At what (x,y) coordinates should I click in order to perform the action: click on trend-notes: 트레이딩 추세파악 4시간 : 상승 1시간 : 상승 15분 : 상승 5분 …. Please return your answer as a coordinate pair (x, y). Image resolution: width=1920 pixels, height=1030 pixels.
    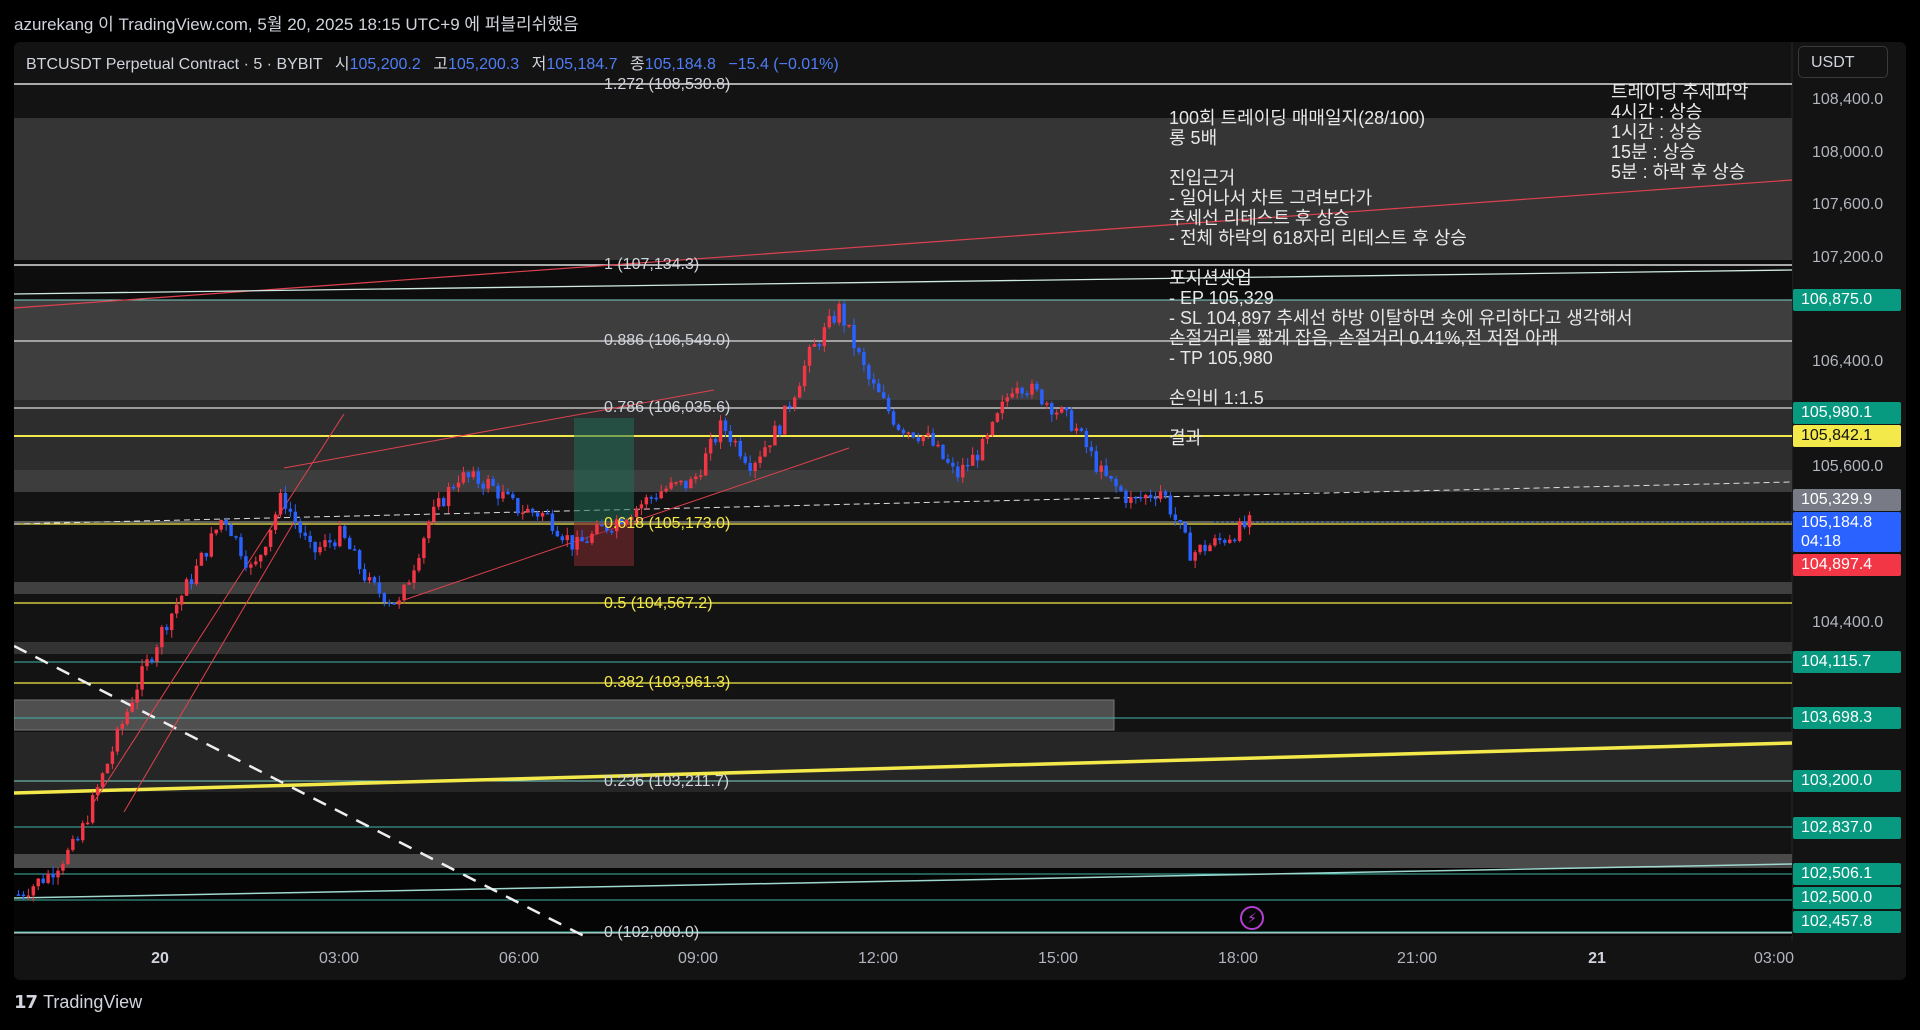
    Looking at the image, I should click on (1679, 132).